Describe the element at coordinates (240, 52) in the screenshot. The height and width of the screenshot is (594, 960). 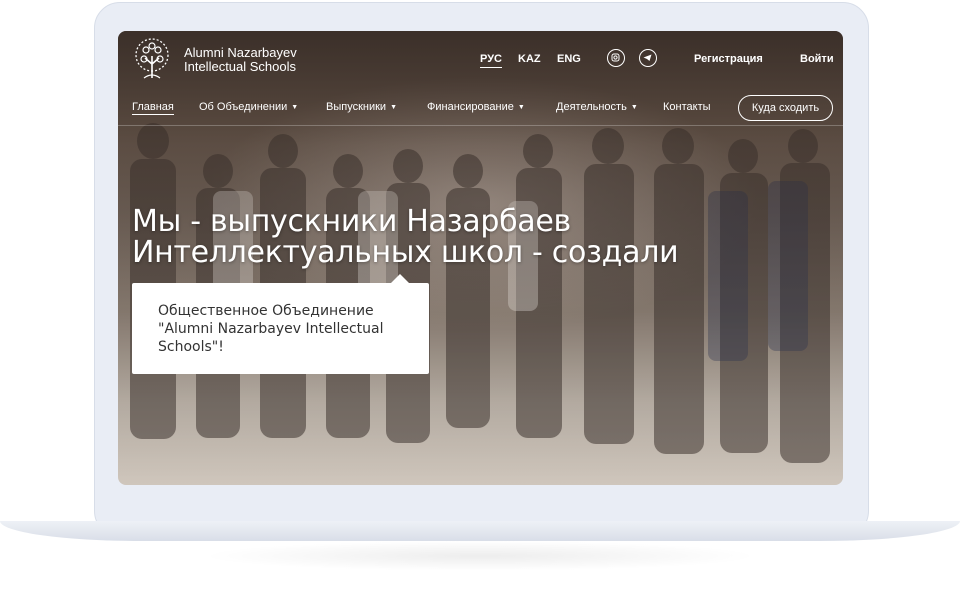
I see `logo-line-1: Alumni Nazarbayev` at that location.